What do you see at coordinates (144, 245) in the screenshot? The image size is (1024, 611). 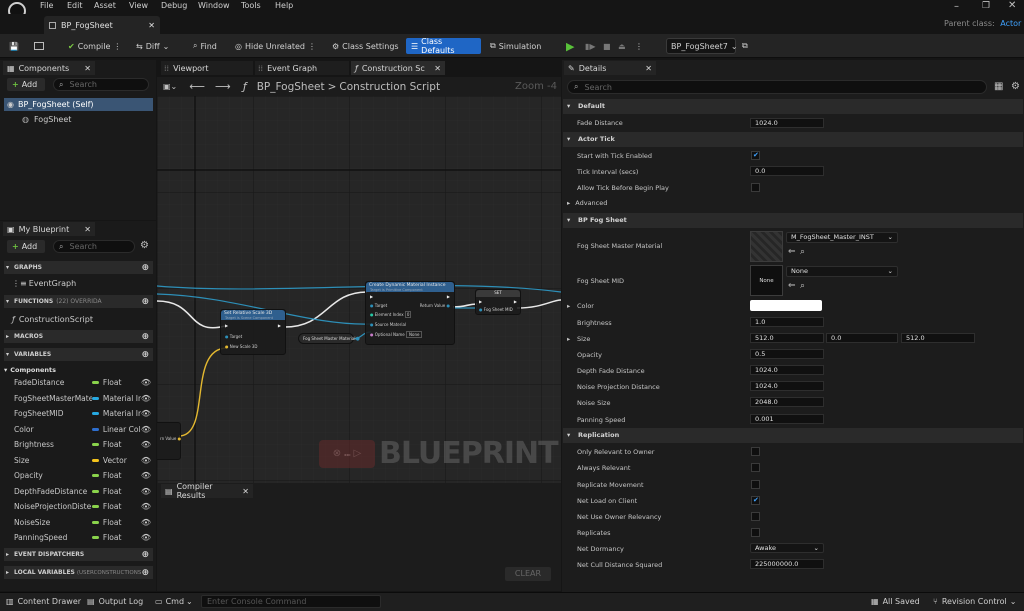 I see `gear-icon: ⚙` at bounding box center [144, 245].